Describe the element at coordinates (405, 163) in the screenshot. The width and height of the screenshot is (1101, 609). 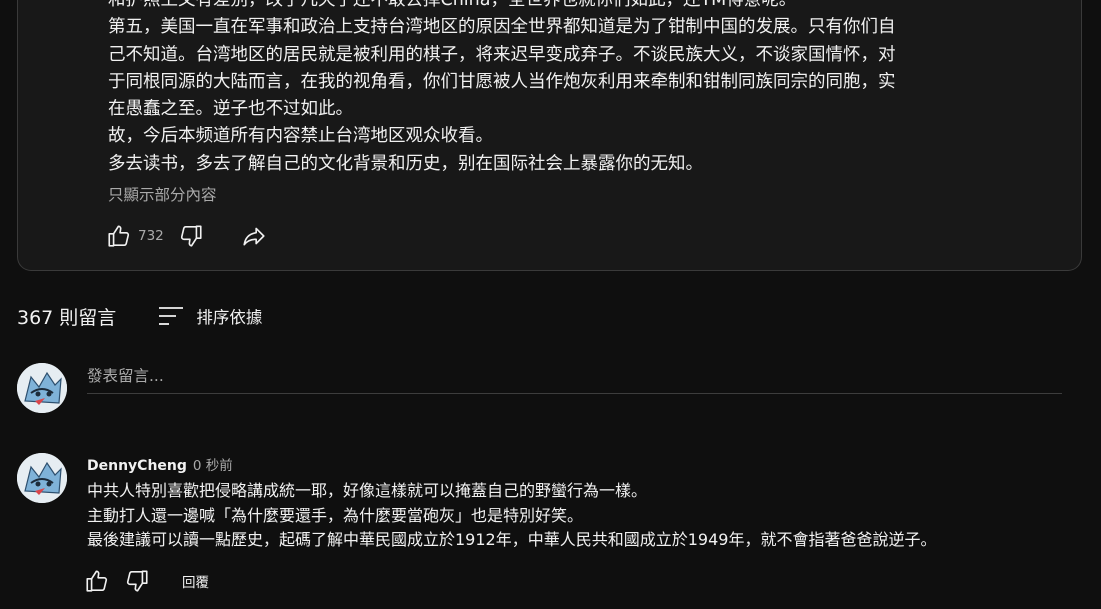
I see `post-line: 多去读书，多去了解自己的文化背景和历史，别在国际社会上暴露你的无知。` at that location.